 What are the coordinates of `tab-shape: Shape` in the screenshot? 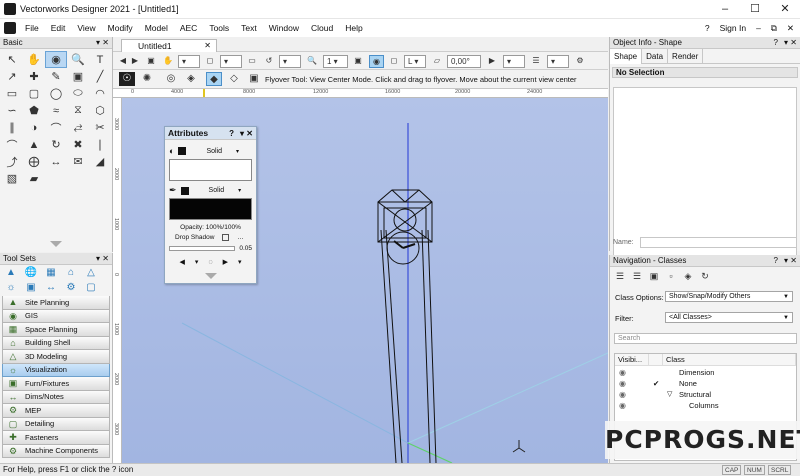 It's located at (626, 56).